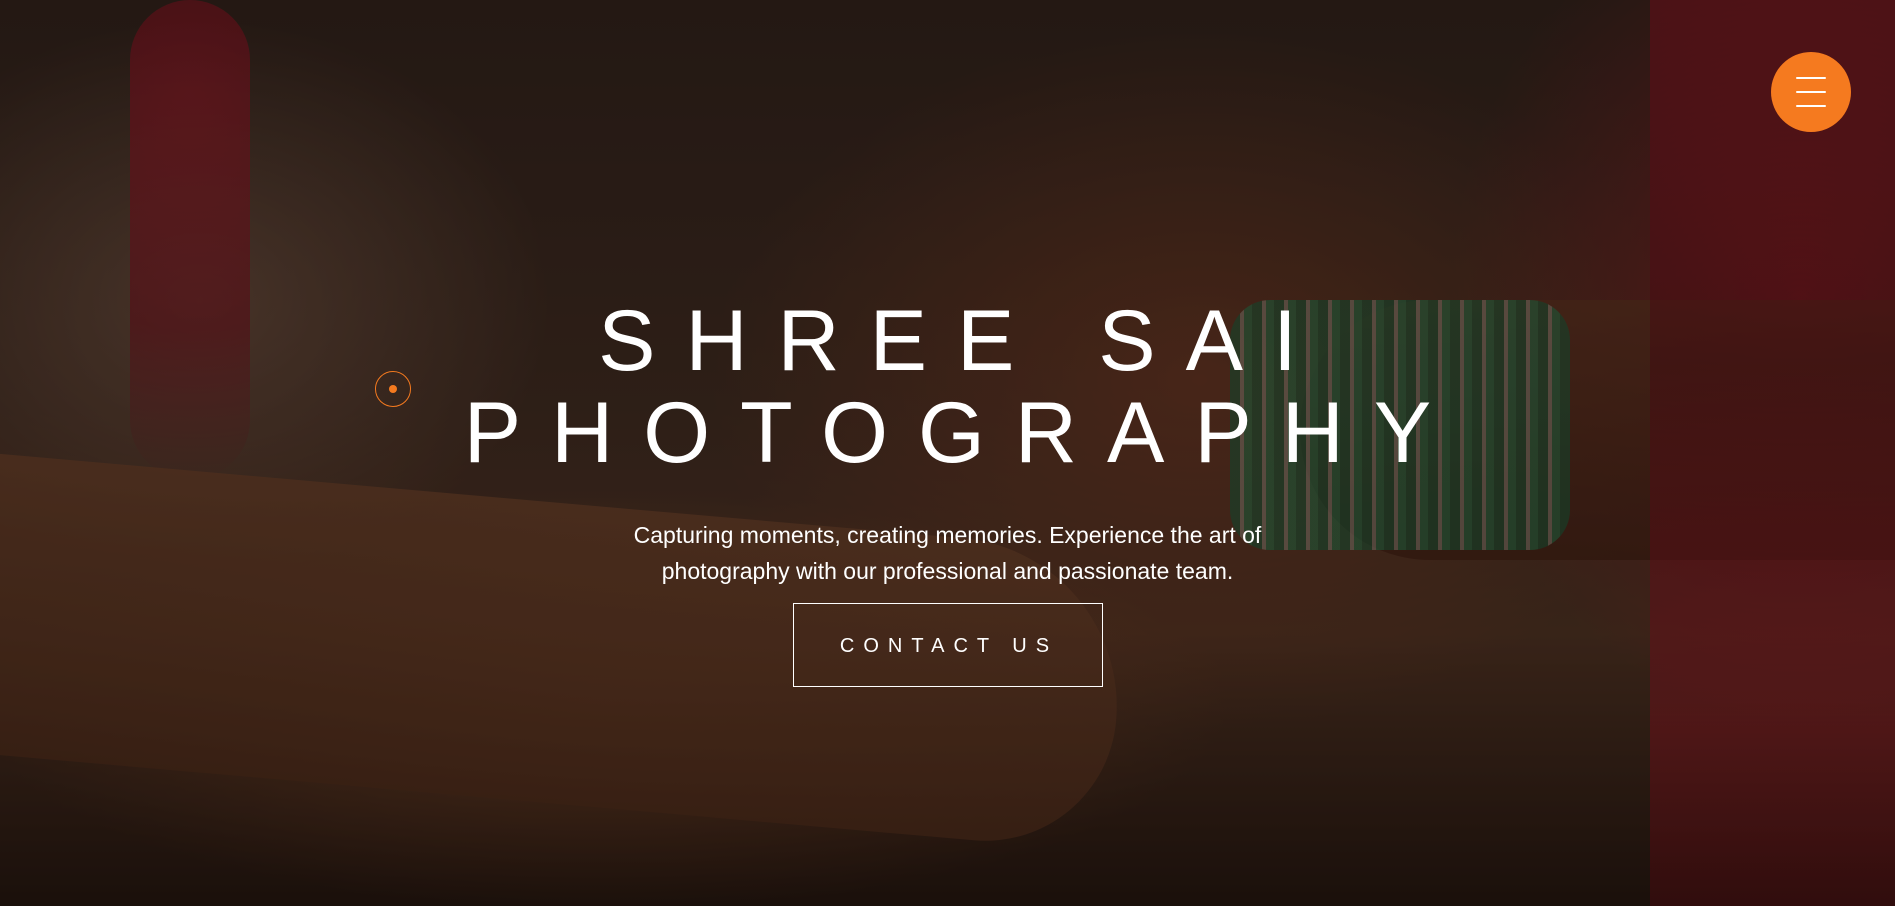 The height and width of the screenshot is (906, 1895). Describe the element at coordinates (962, 341) in the screenshot. I see `hero-title-line-1: SHREE SAI` at that location.